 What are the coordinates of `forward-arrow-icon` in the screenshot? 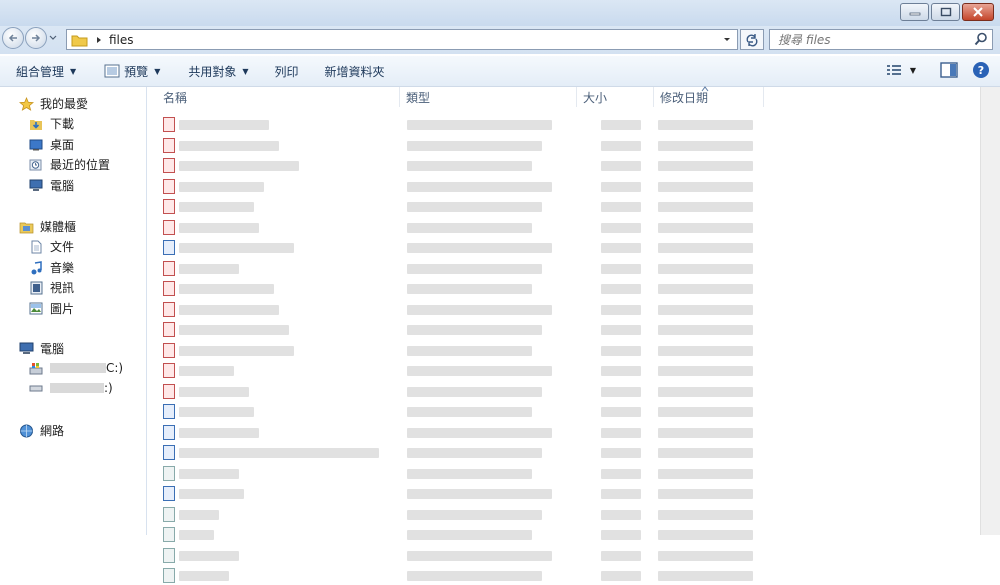 It's located at (36, 38).